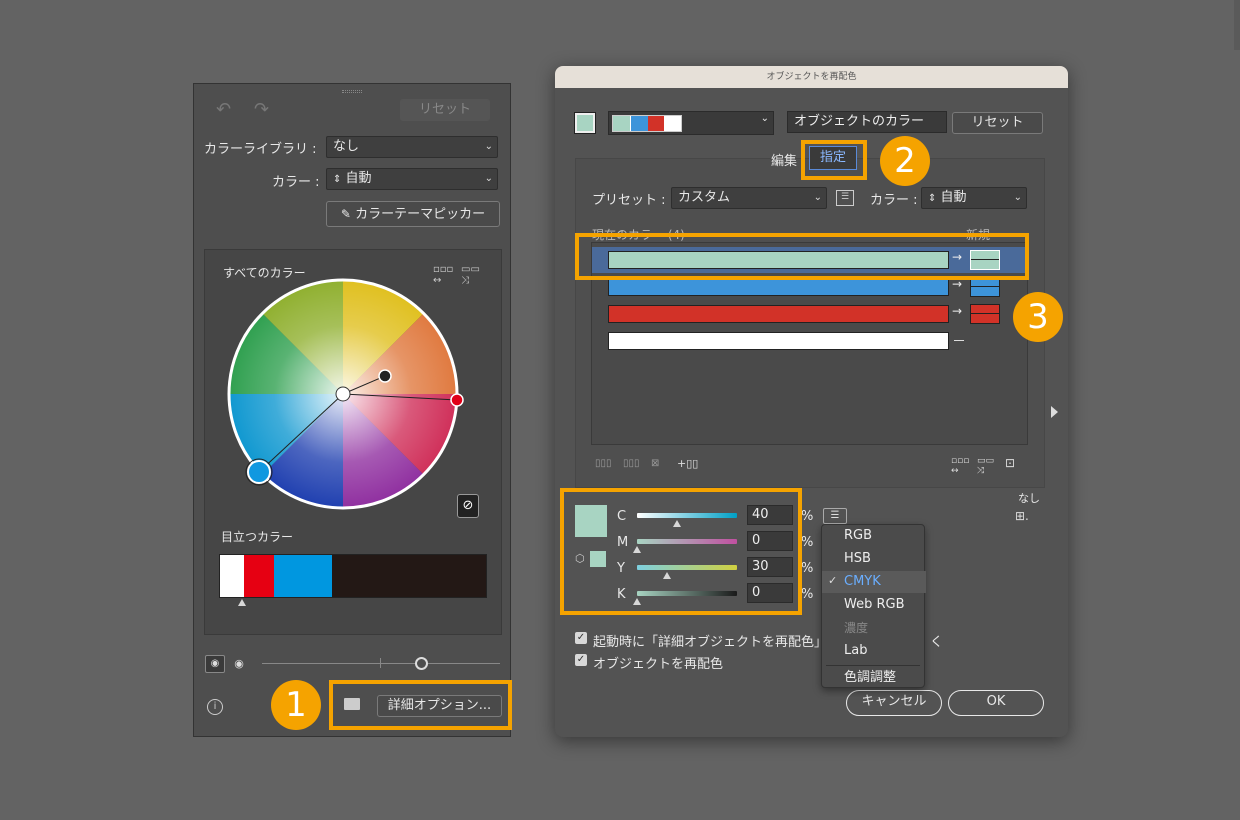 Image resolution: width=1240 pixels, height=820 pixels. What do you see at coordinates (215, 707) in the screenshot?
I see `info-icon: i` at bounding box center [215, 707].